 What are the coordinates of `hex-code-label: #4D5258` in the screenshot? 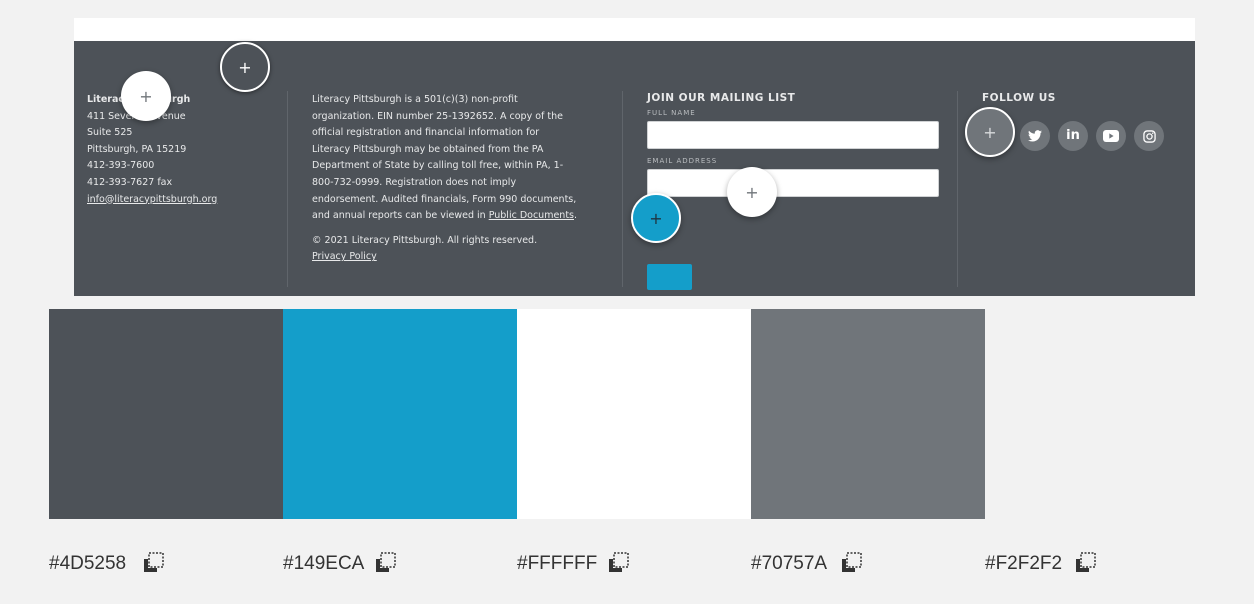 It's located at (88, 563).